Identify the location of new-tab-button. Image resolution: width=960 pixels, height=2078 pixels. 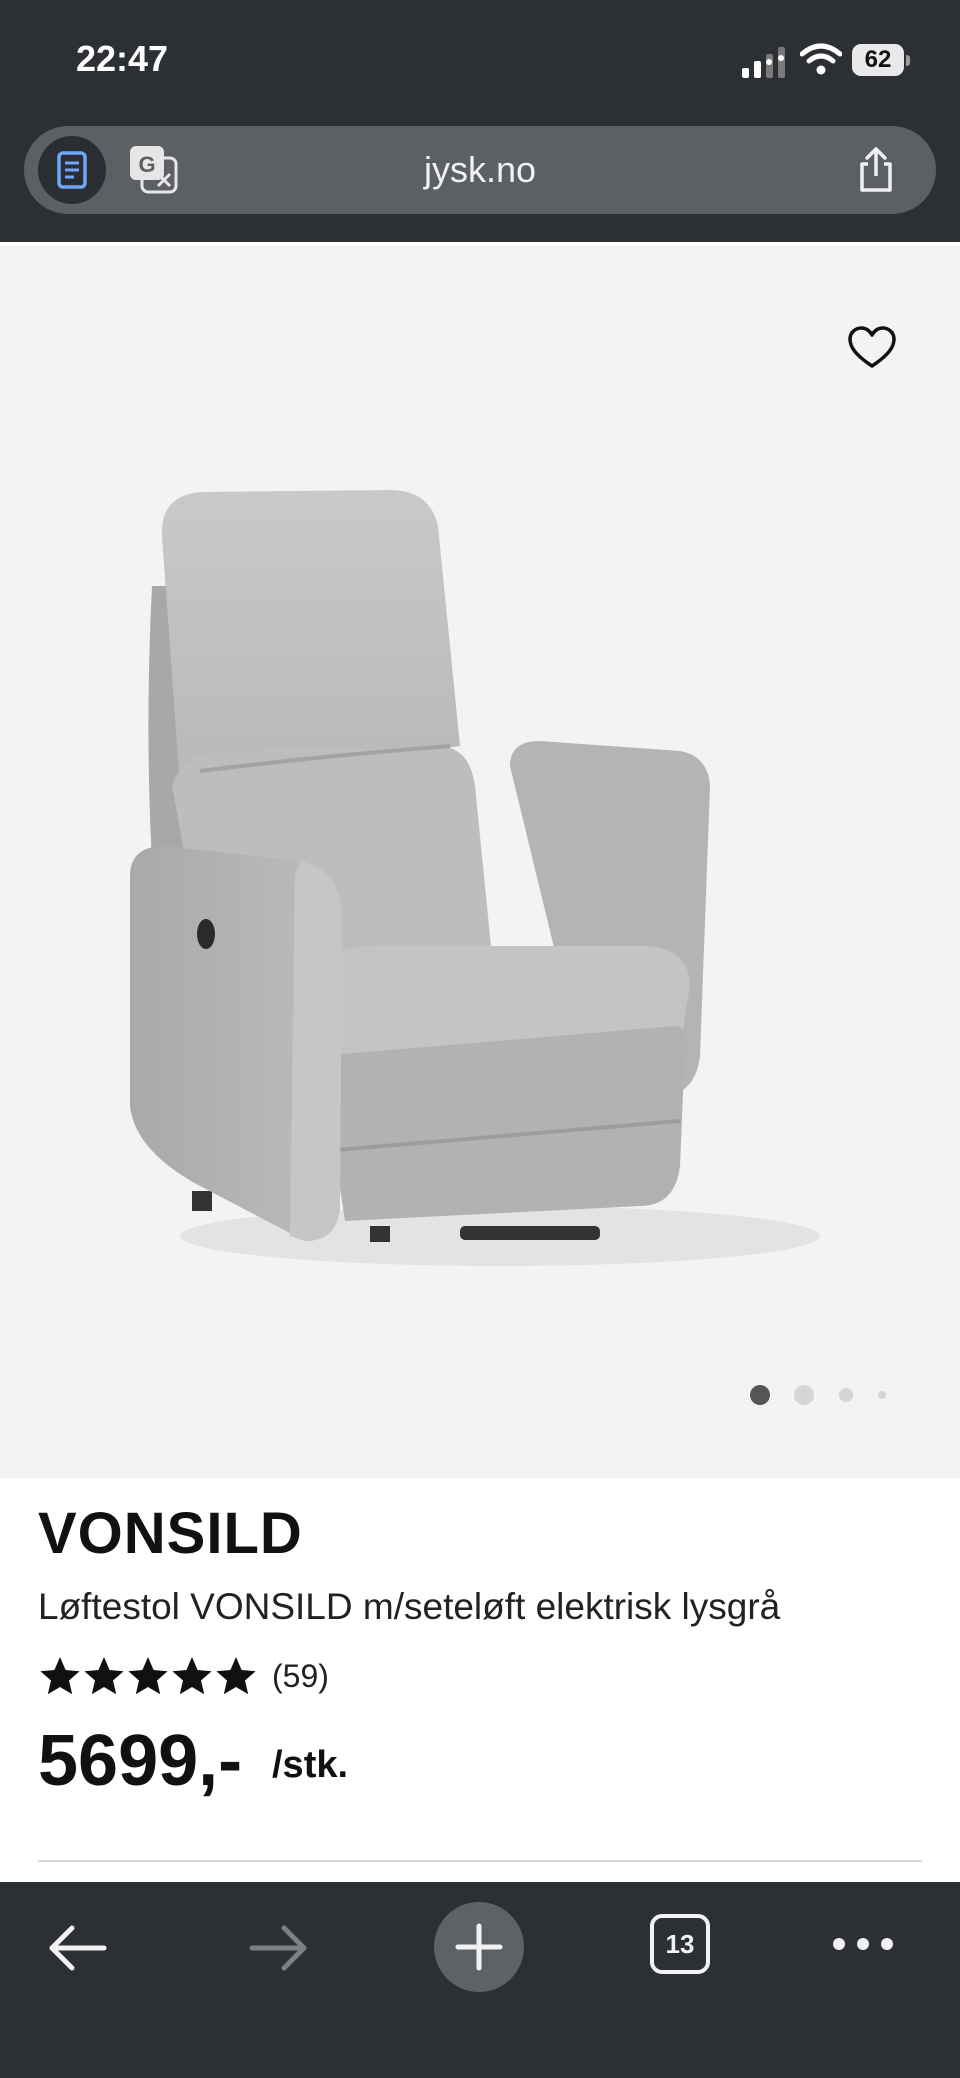
(479, 1947).